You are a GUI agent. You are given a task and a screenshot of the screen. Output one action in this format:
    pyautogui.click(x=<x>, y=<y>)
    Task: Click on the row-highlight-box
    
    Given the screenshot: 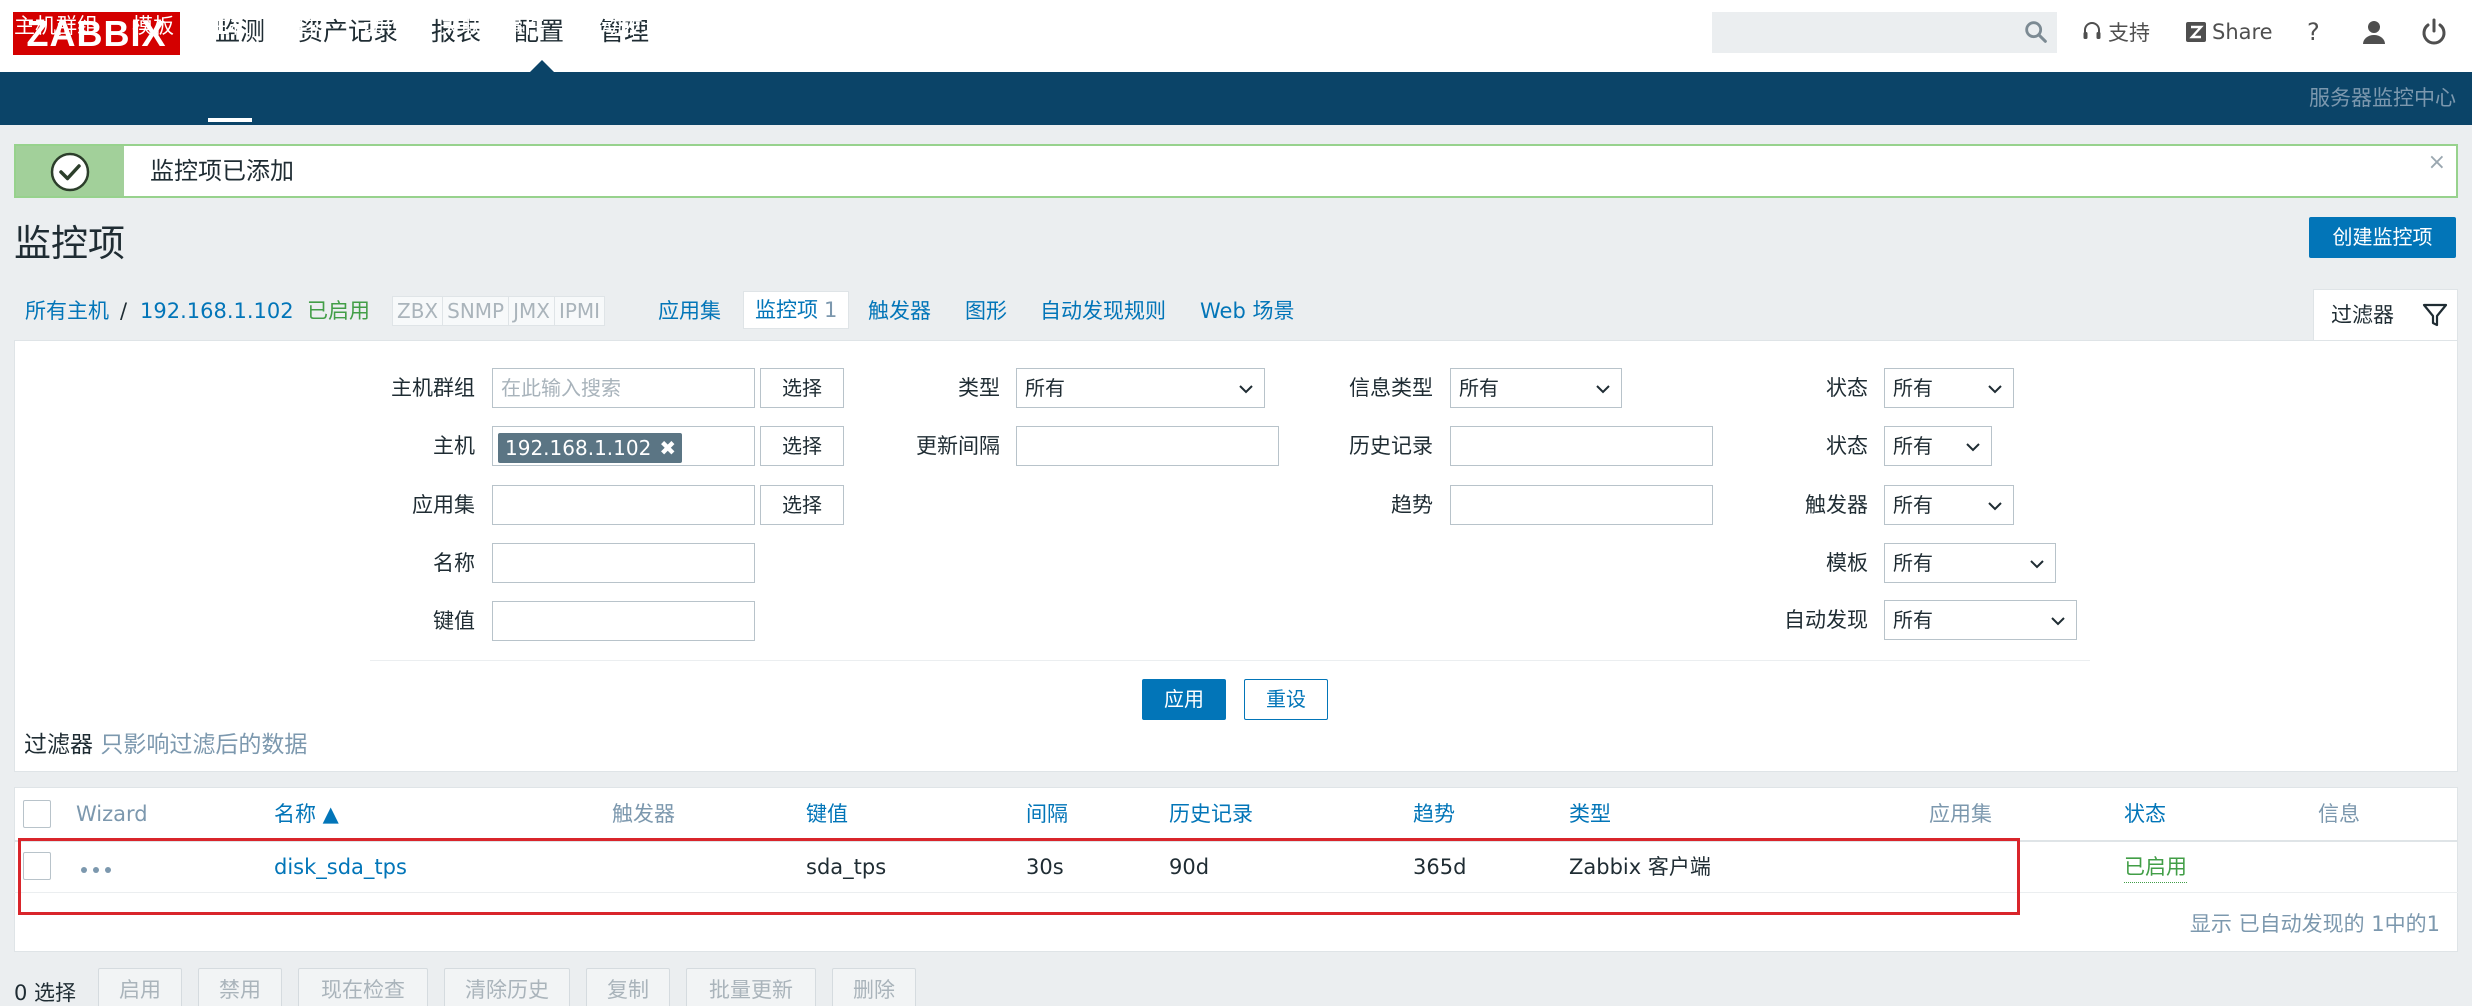 What is the action you would take?
    pyautogui.click(x=1019, y=876)
    